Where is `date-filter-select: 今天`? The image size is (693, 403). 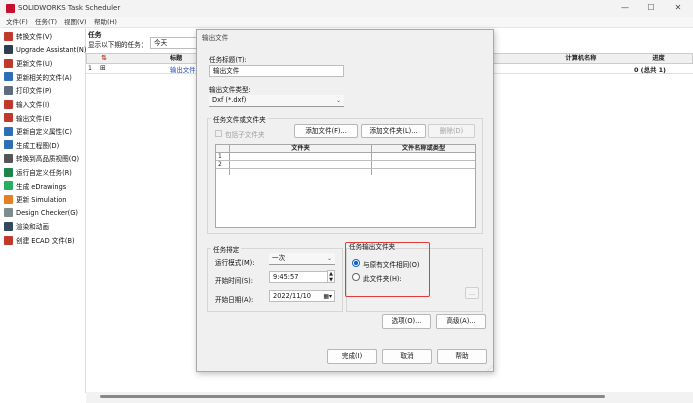 date-filter-select: 今天 is located at coordinates (175, 43).